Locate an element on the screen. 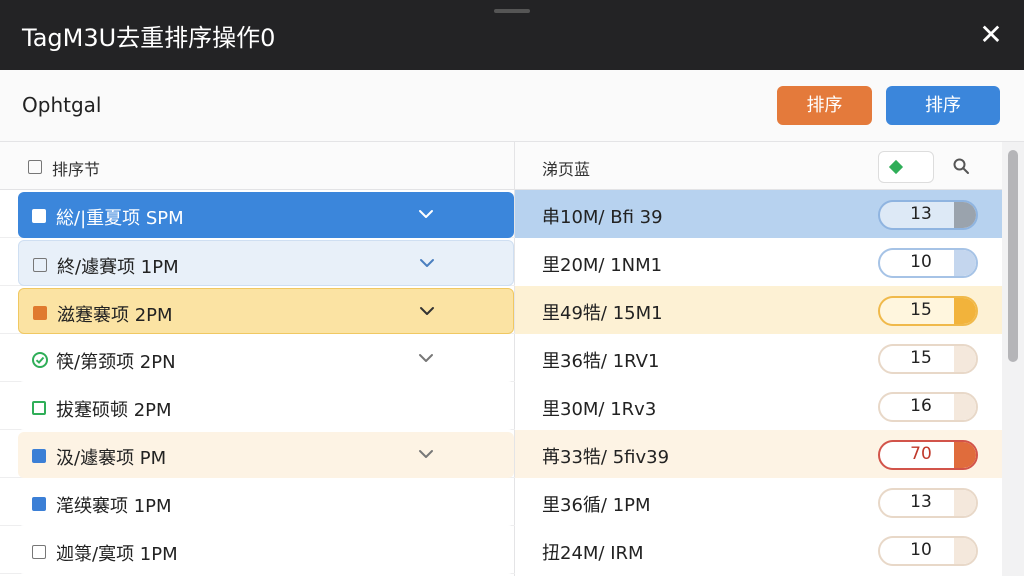 Image resolution: width=1024 pixels, height=576 pixels. close-icon: ✕ is located at coordinates (991, 35).